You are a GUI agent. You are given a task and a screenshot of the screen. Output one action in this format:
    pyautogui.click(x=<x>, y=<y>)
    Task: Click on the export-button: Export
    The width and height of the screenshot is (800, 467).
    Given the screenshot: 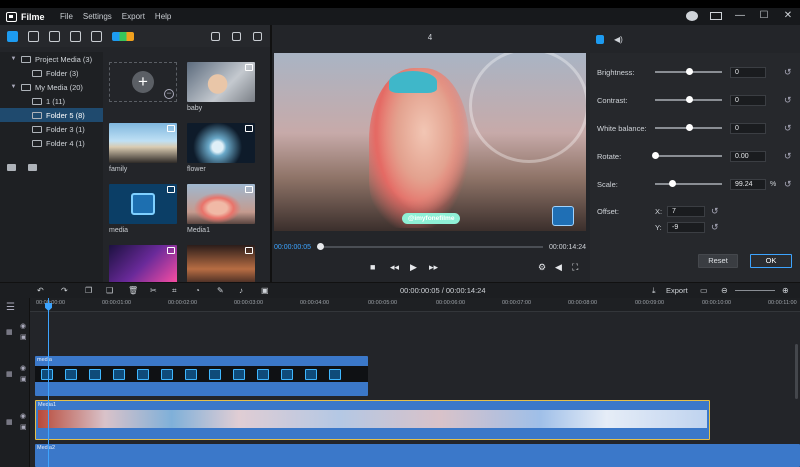 What is the action you would take?
    pyautogui.click(x=677, y=290)
    